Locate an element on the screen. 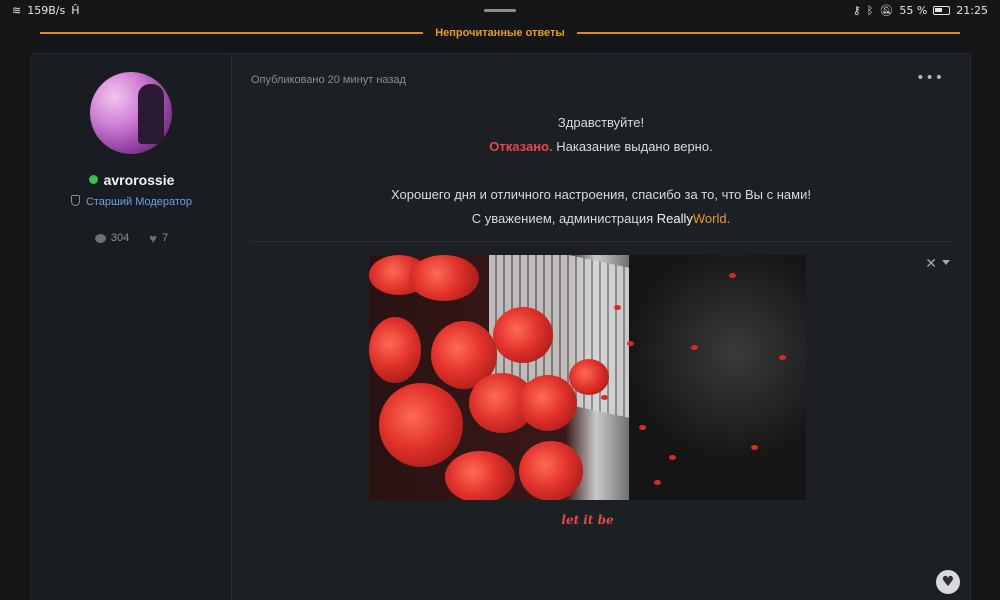  mute-icon: 🔕︎ is located at coordinates (886, 10).